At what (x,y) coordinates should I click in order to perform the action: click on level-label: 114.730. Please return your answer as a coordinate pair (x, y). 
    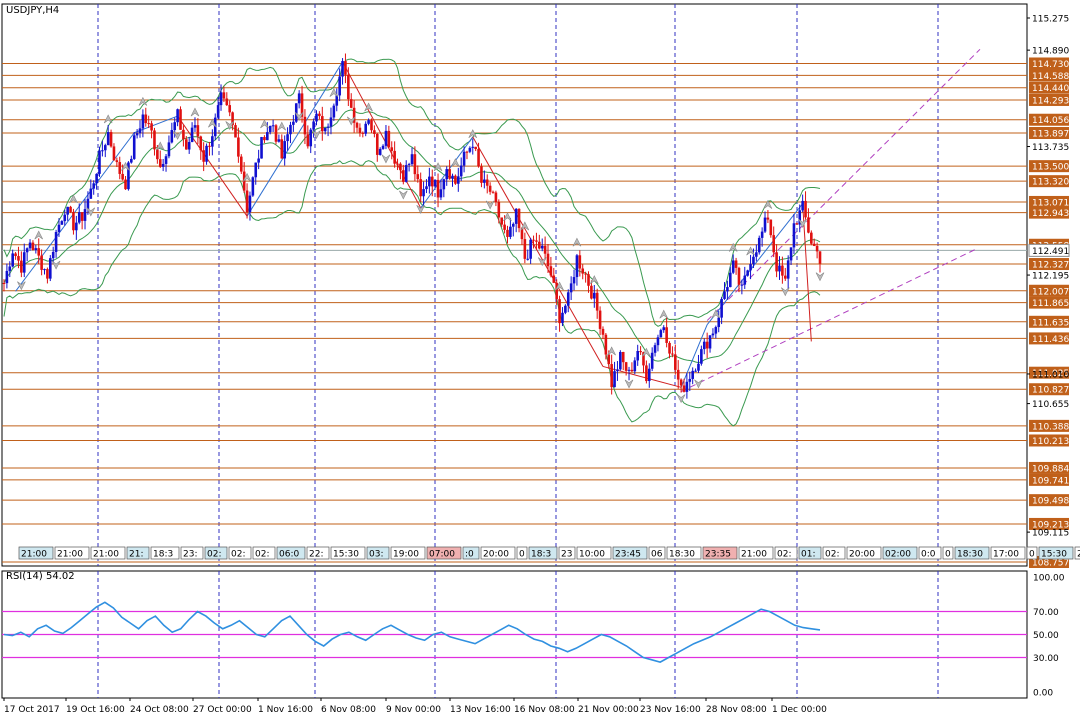
    Looking at the image, I should click on (1050, 65).